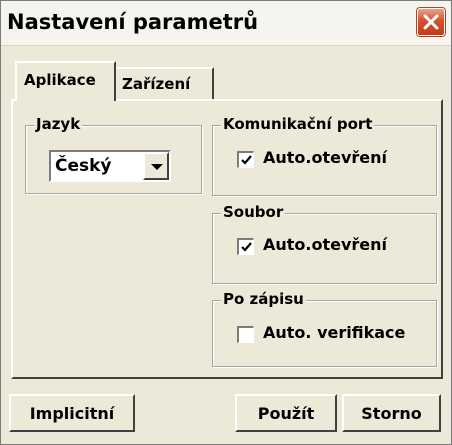  I want to click on after-write-group-label: Po zápisu, so click(263, 299).